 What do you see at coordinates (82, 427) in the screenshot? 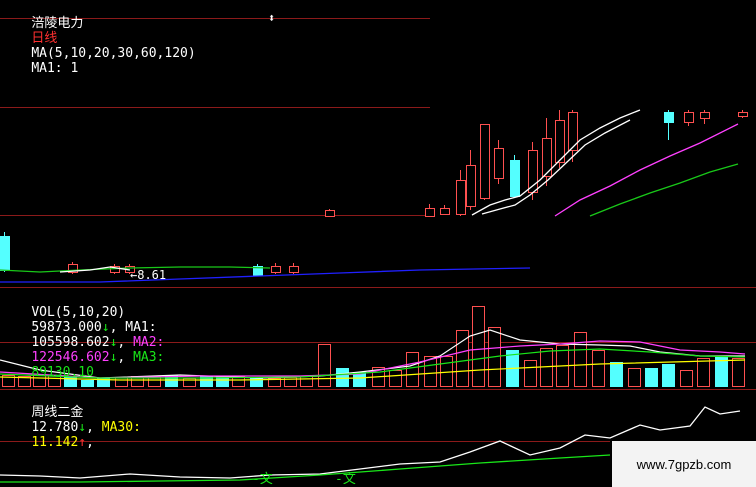
I see `indicator-arrow-icon: ↓` at bounding box center [82, 427].